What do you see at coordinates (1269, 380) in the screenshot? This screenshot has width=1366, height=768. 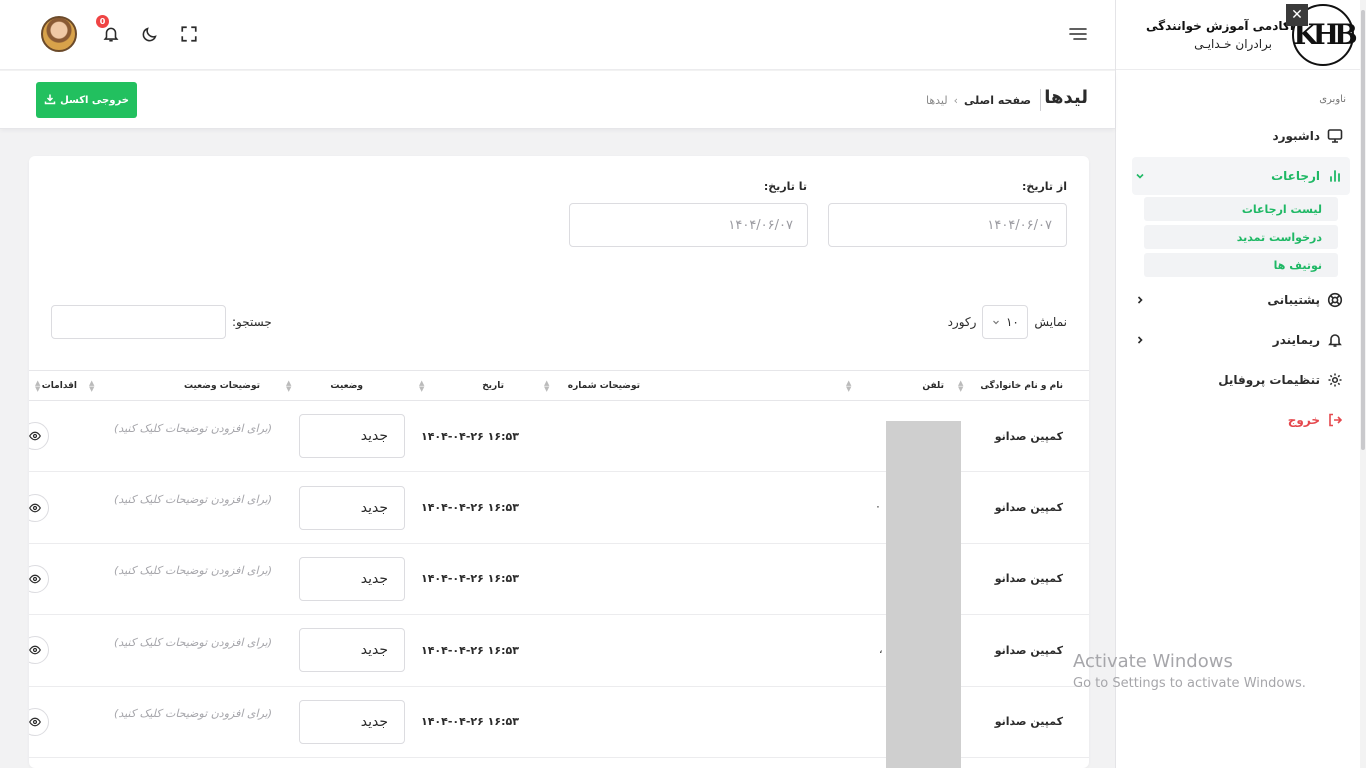 I see `sidebar-item-label: تنظیمات پروفایل` at bounding box center [1269, 380].